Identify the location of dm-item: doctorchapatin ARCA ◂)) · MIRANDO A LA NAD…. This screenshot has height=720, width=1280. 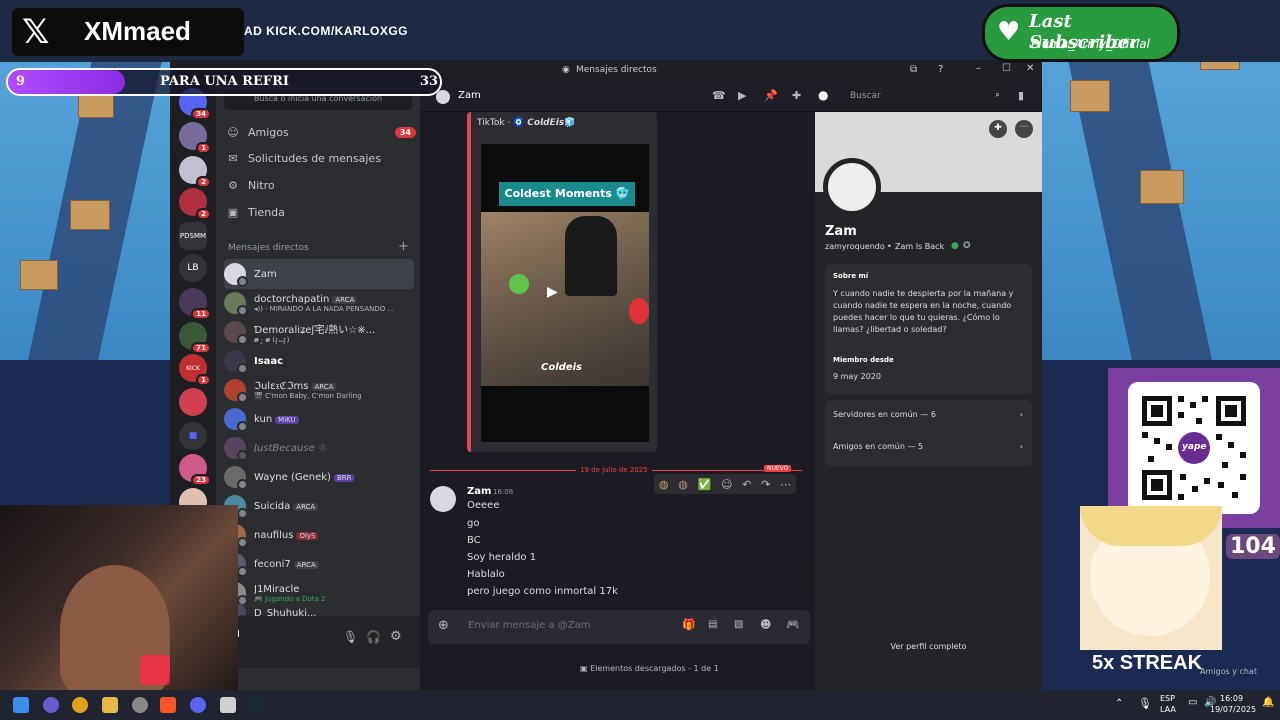
(319, 303).